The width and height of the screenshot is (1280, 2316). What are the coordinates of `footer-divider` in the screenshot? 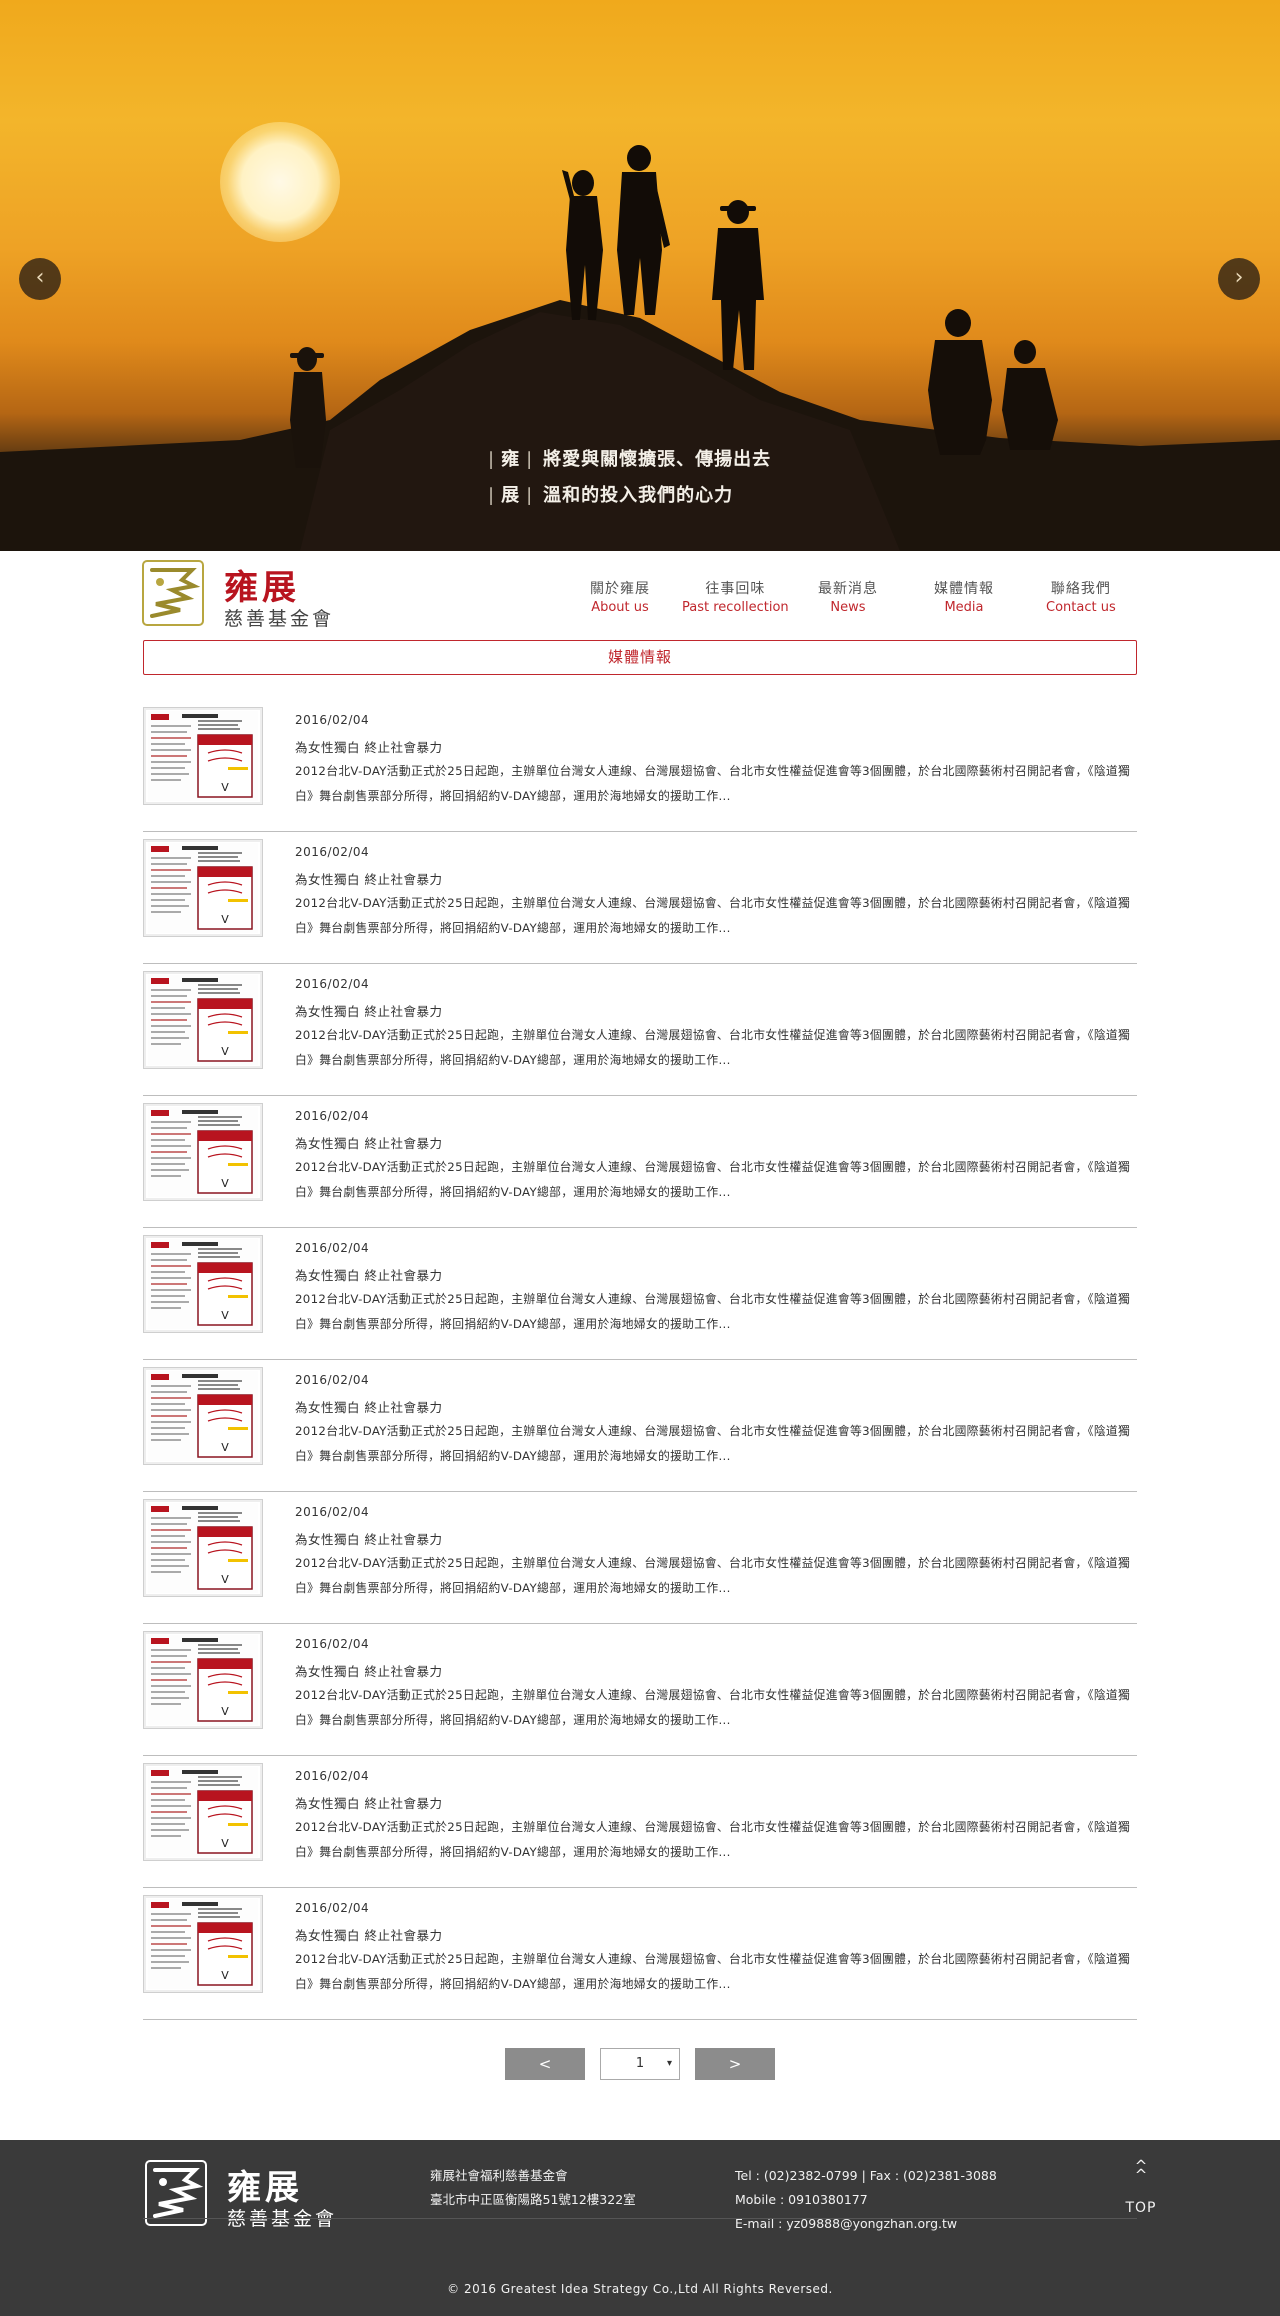 It's located at (640, 2218).